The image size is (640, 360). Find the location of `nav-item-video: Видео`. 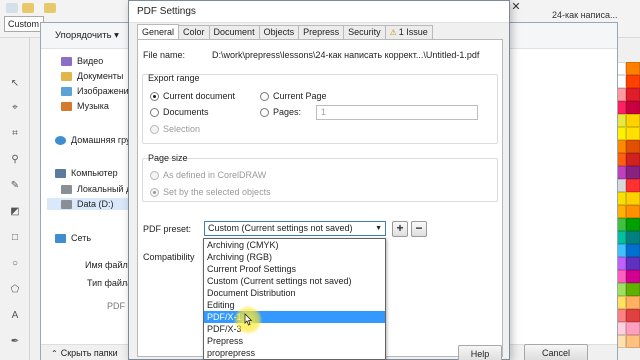

nav-item-video: Видео is located at coordinates (82, 61).